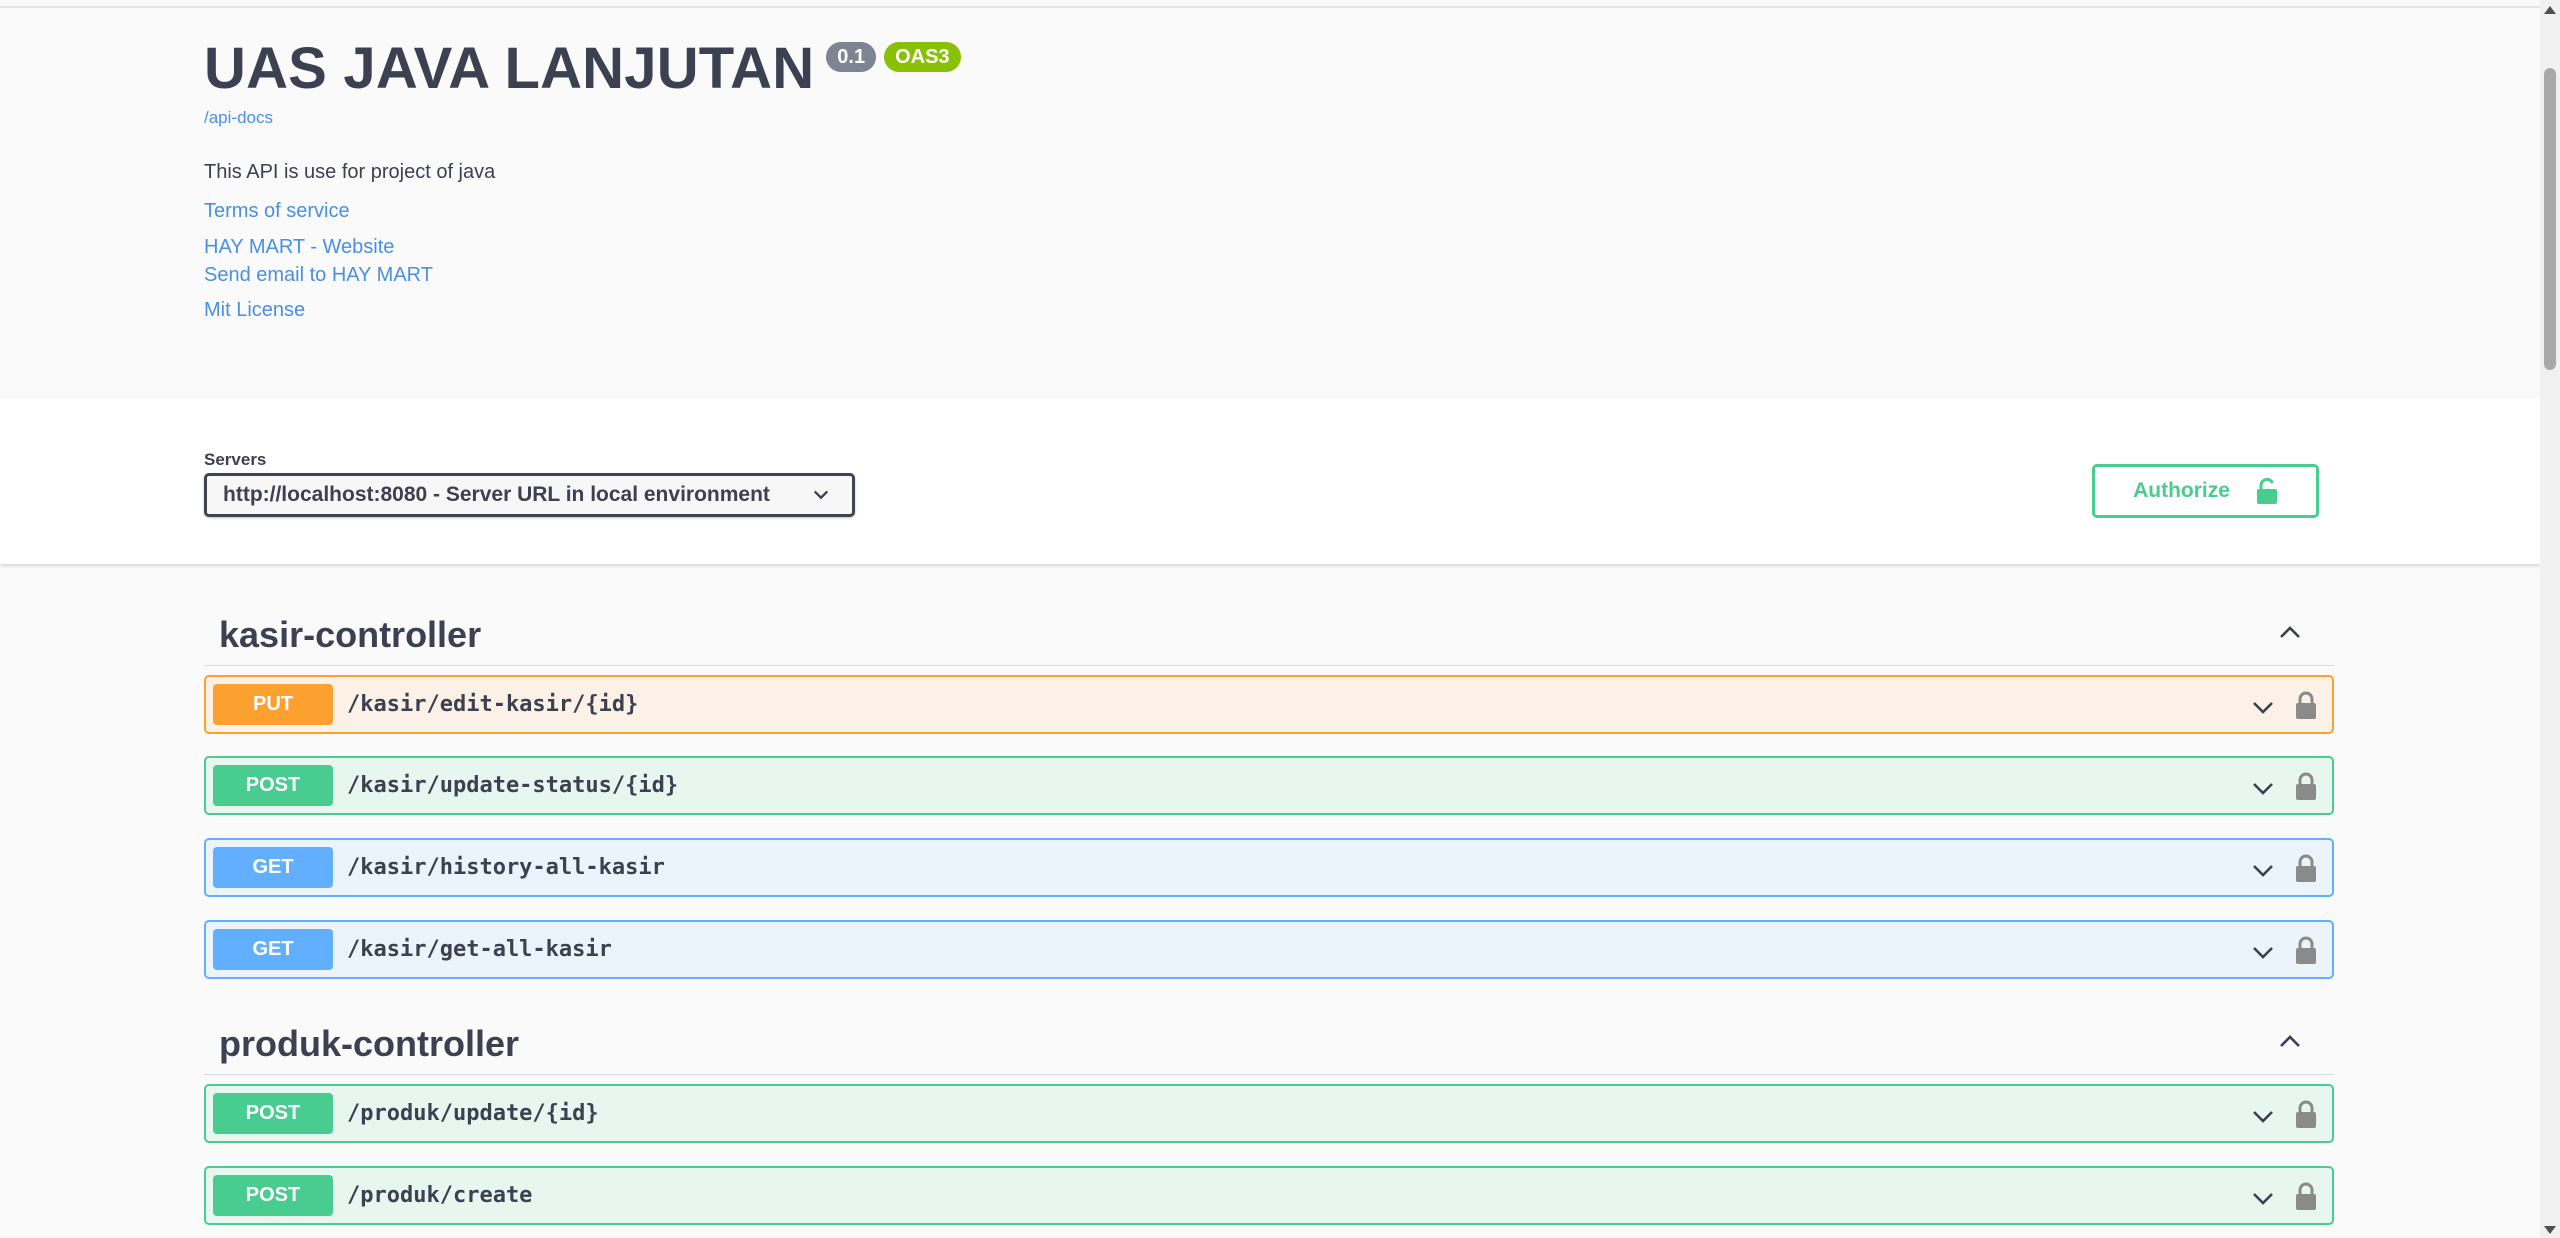 Image resolution: width=2560 pixels, height=1238 pixels. What do you see at coordinates (1269, 704) in the screenshot?
I see `operation-row: PUT /kasir/edit-kasir/{id}` at bounding box center [1269, 704].